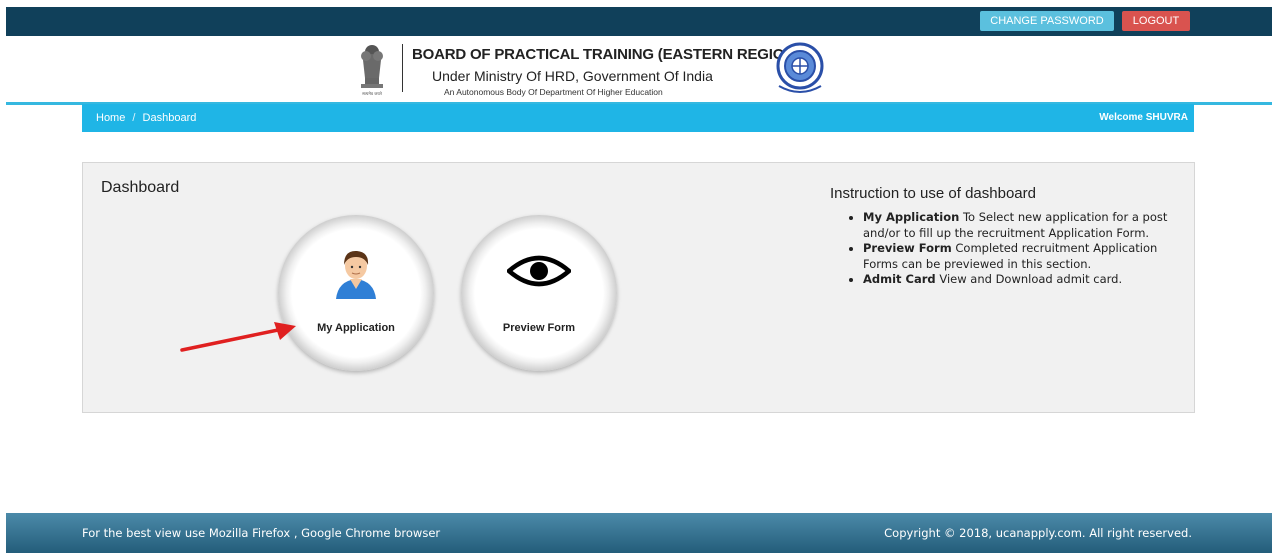 The image size is (1272, 553). What do you see at coordinates (907, 248) in the screenshot?
I see `instruction-term: Preview Form` at bounding box center [907, 248].